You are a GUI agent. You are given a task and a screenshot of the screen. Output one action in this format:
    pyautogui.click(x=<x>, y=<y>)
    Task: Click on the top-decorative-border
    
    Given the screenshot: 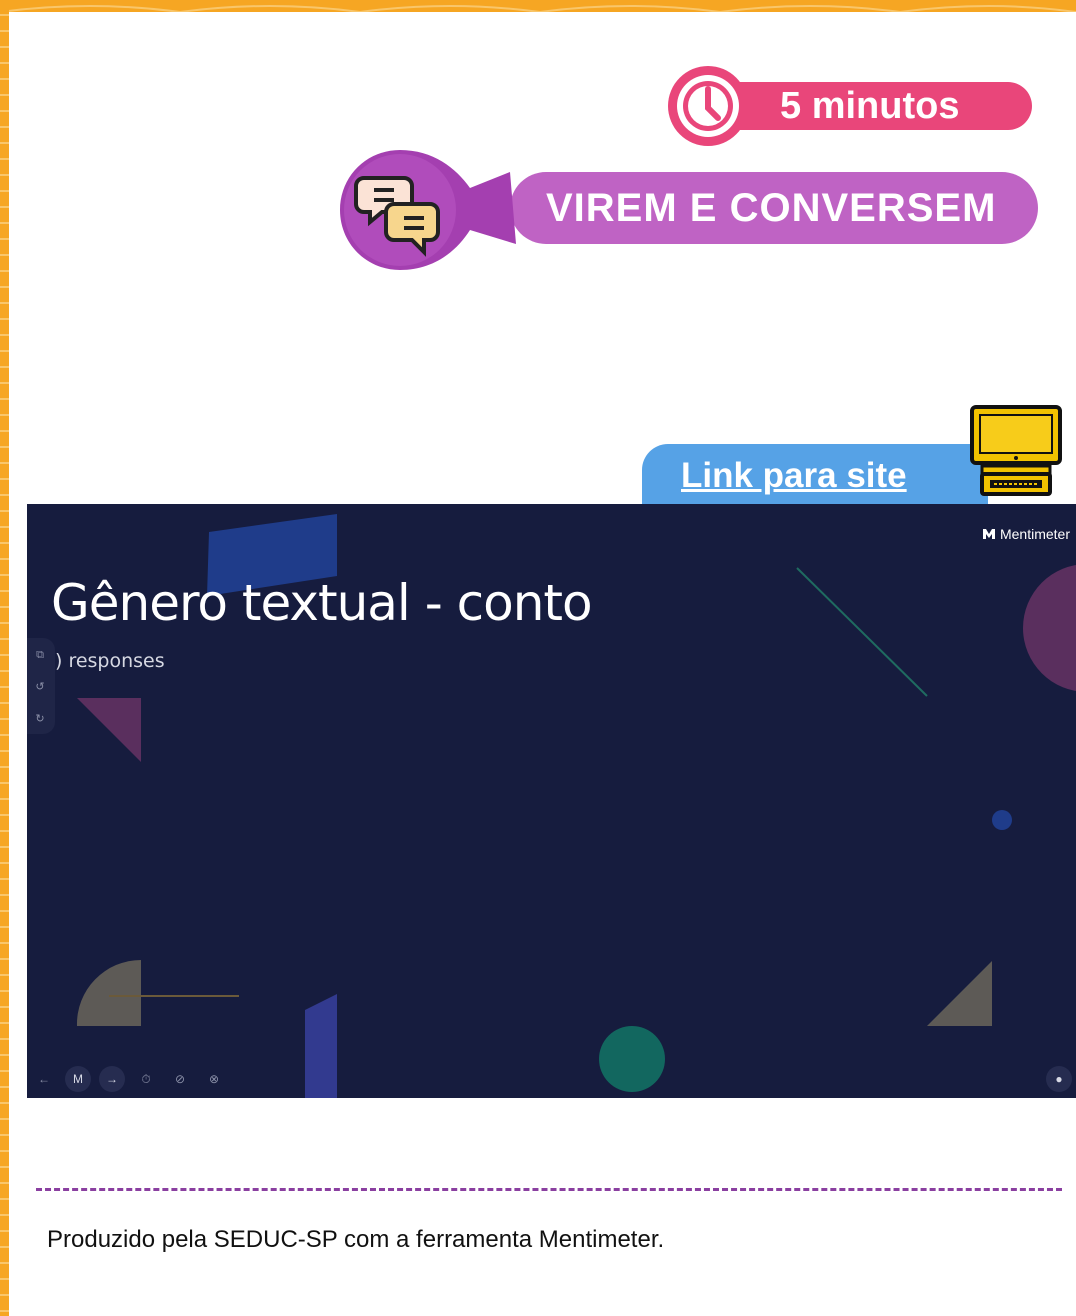 What is the action you would take?
    pyautogui.click(x=538, y=6)
    